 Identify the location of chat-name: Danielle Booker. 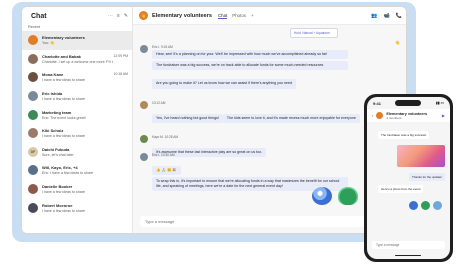
(57, 187).